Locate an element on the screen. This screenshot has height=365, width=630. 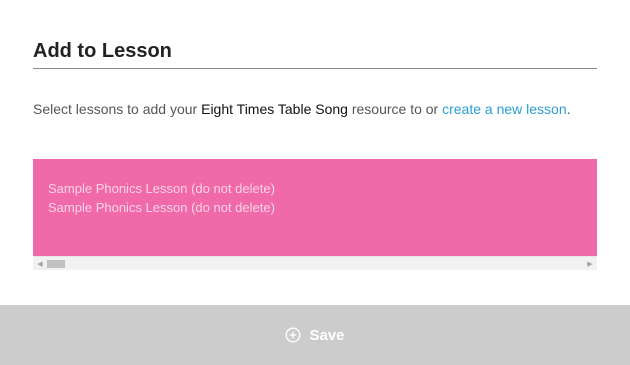
triangle-right-icon: ▶ is located at coordinates (590, 264).